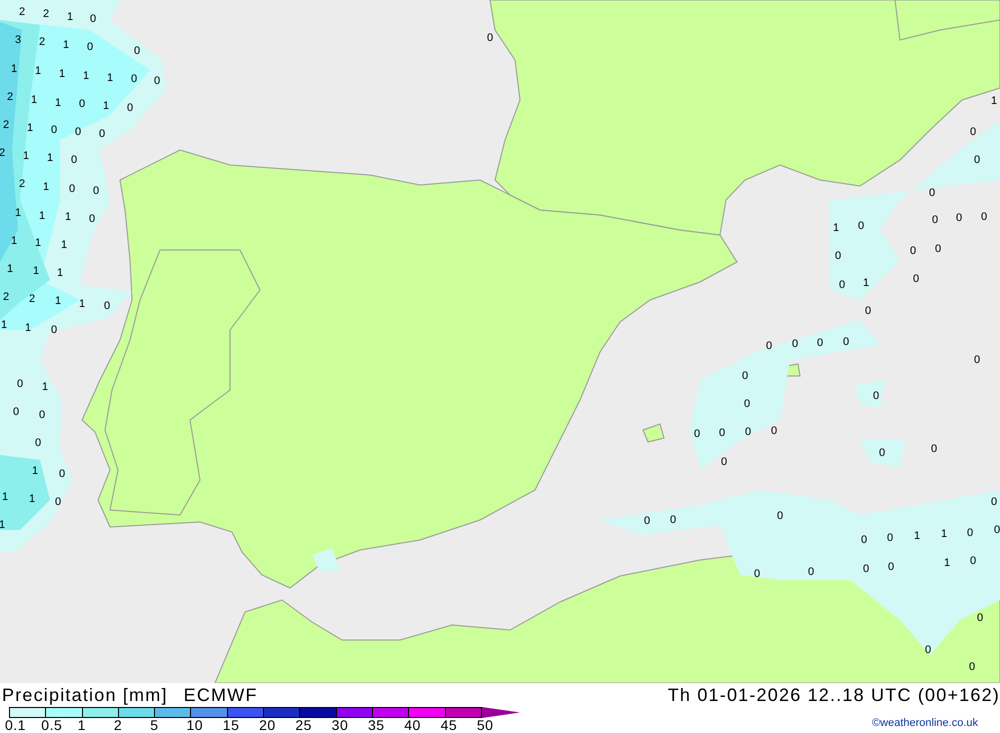 This screenshot has width=1000, height=733. Describe the element at coordinates (118, 725) in the screenshot. I see `legend-label: 2` at that location.